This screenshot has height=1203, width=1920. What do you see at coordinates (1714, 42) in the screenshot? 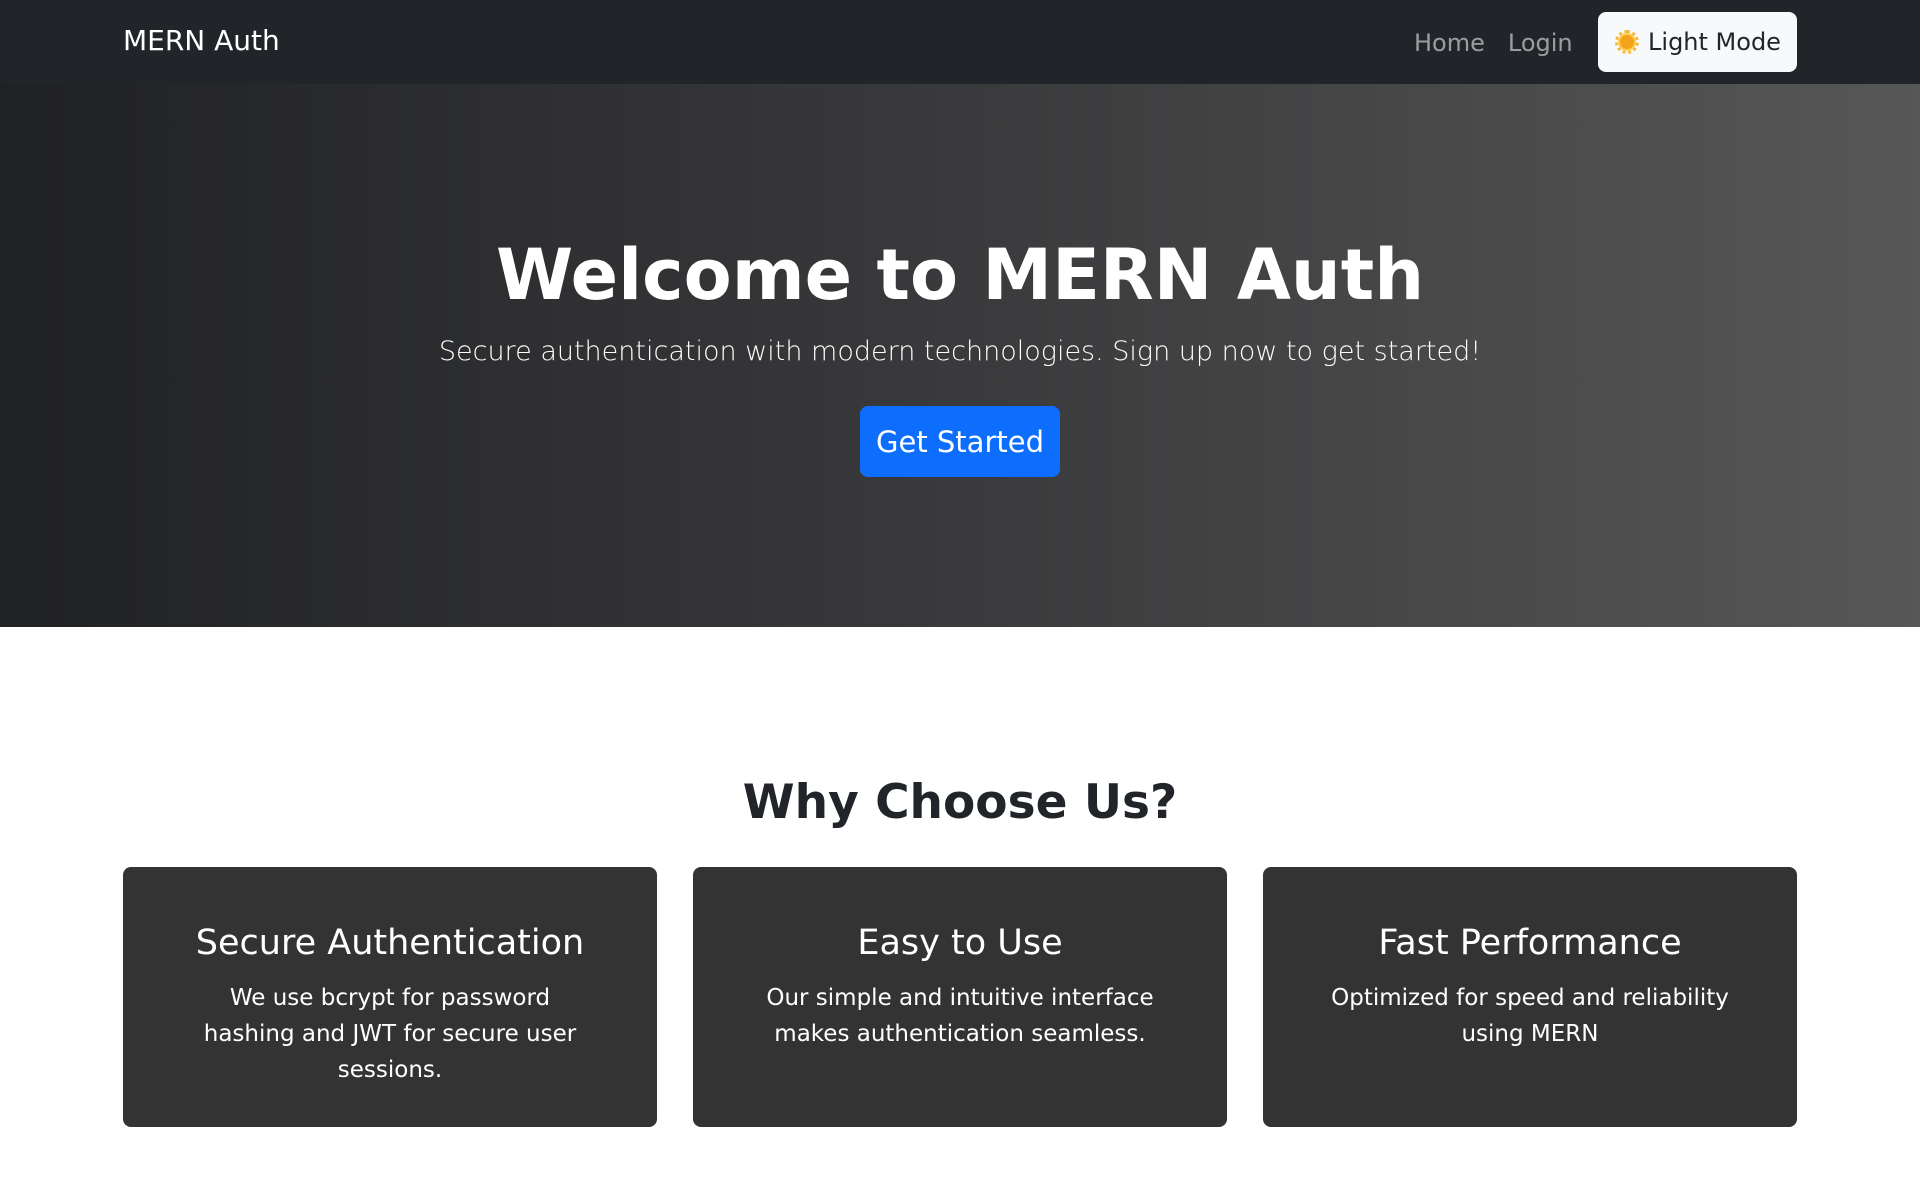
I see `light-mode-label: Light Mode` at bounding box center [1714, 42].